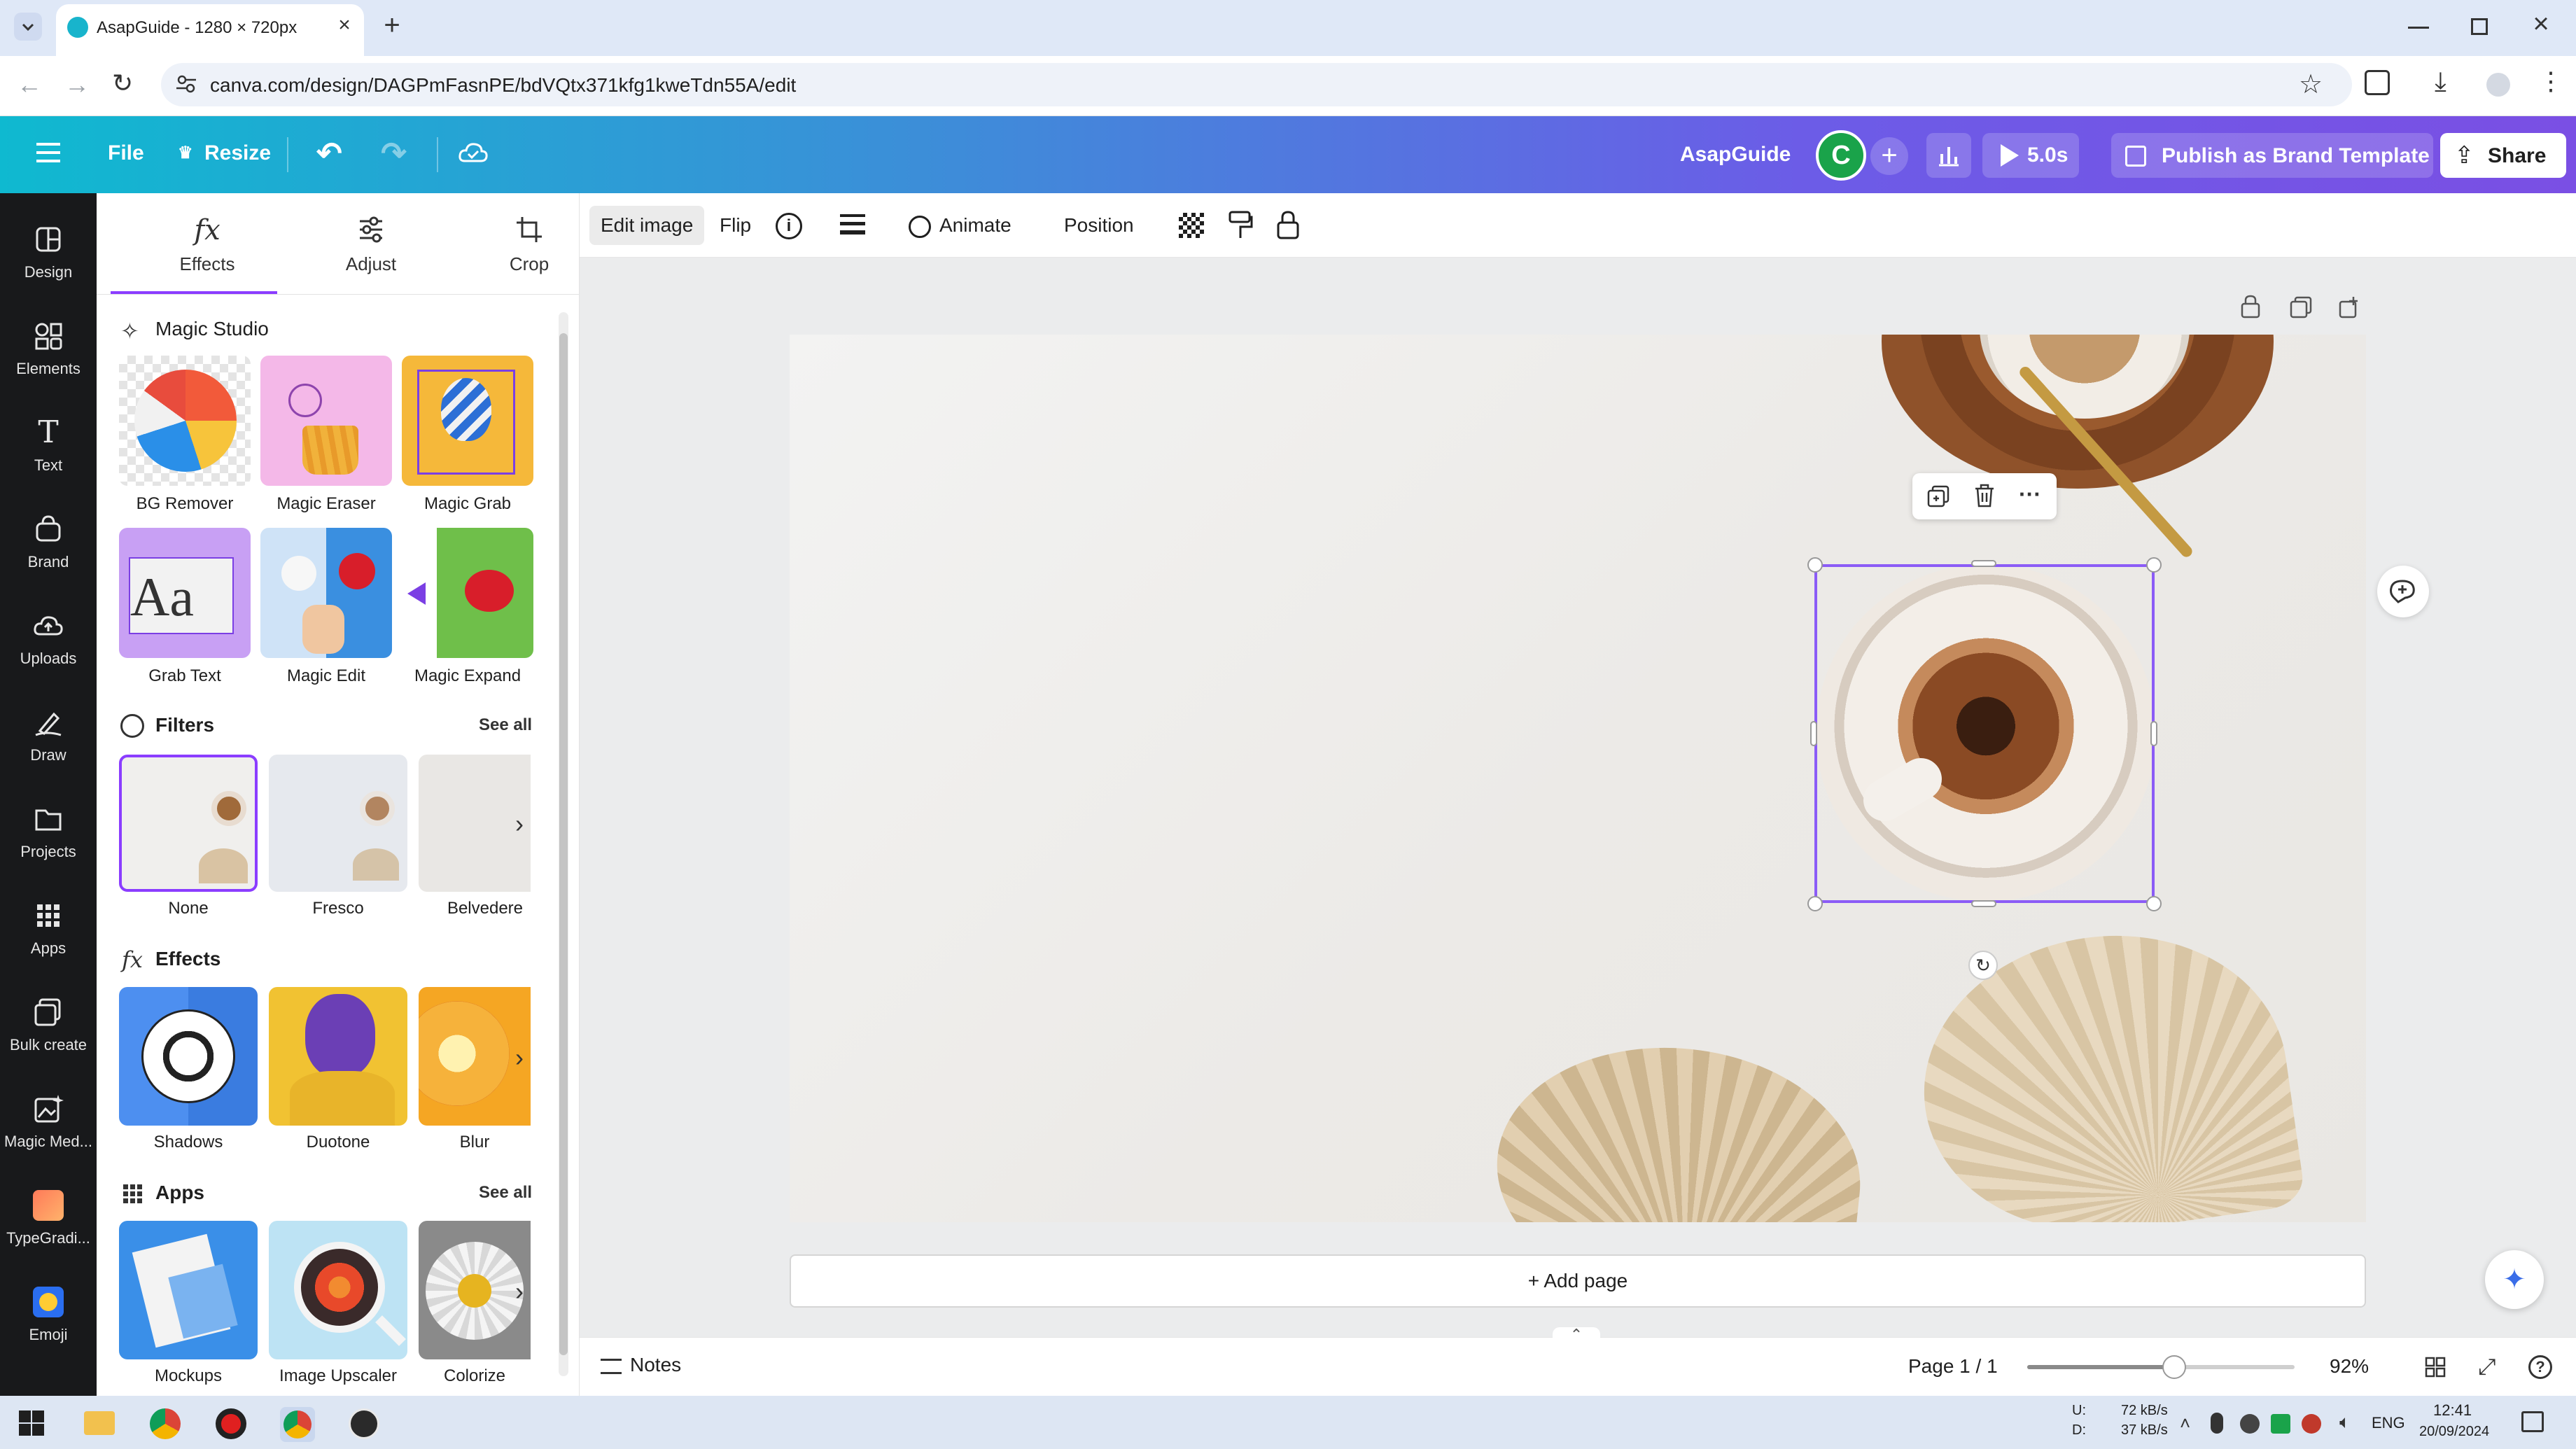 This screenshot has height=1449, width=2576. Describe the element at coordinates (371, 244) in the screenshot. I see `tab-adjust: Adjust` at that location.